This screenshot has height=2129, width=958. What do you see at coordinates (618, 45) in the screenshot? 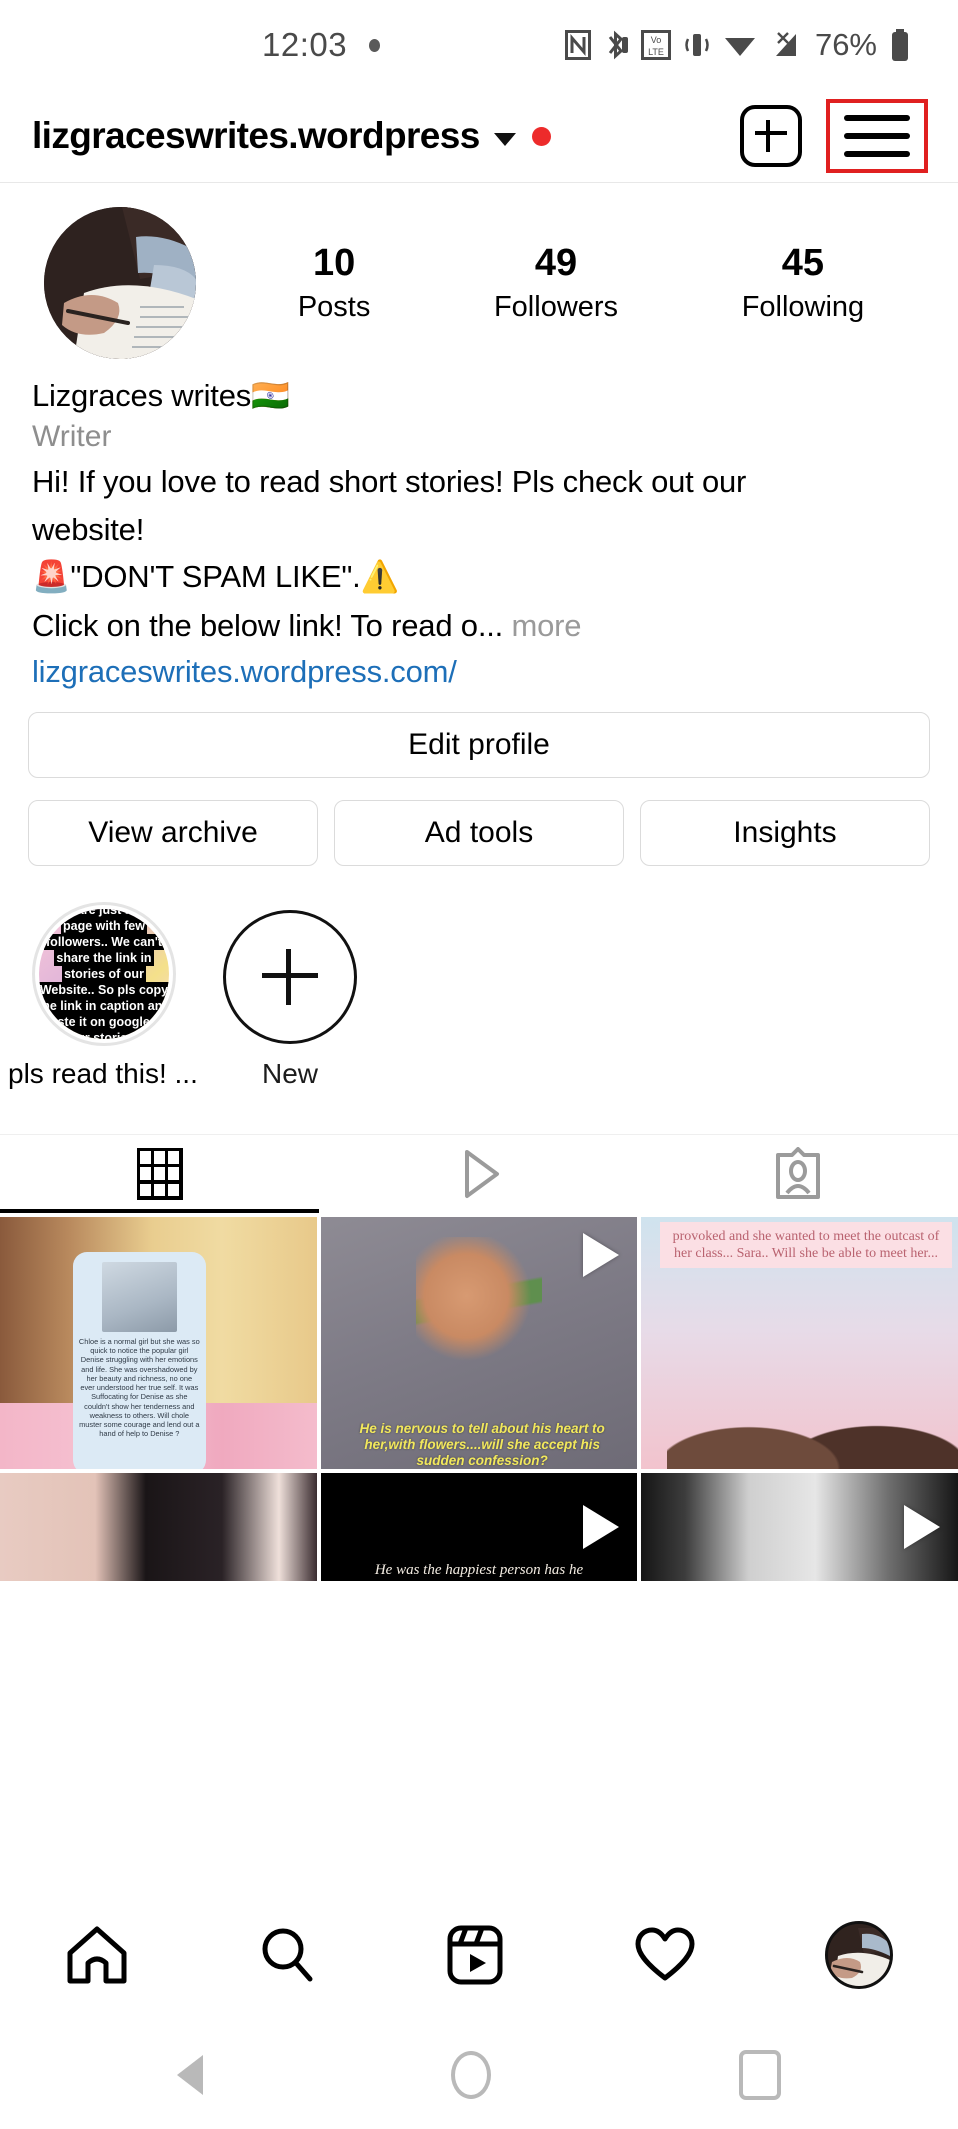
I see `bluetooth-icon` at bounding box center [618, 45].